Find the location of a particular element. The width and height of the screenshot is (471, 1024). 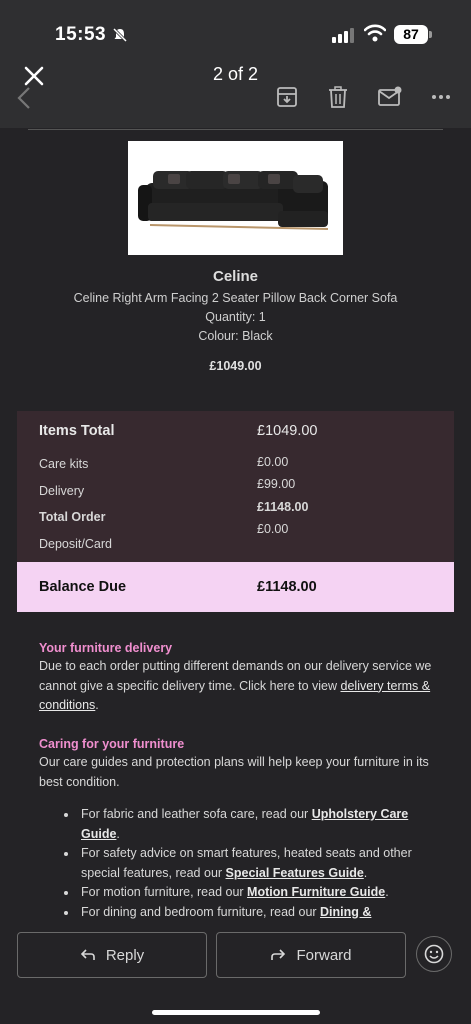

mark-unread-icon is located at coordinates (390, 97).